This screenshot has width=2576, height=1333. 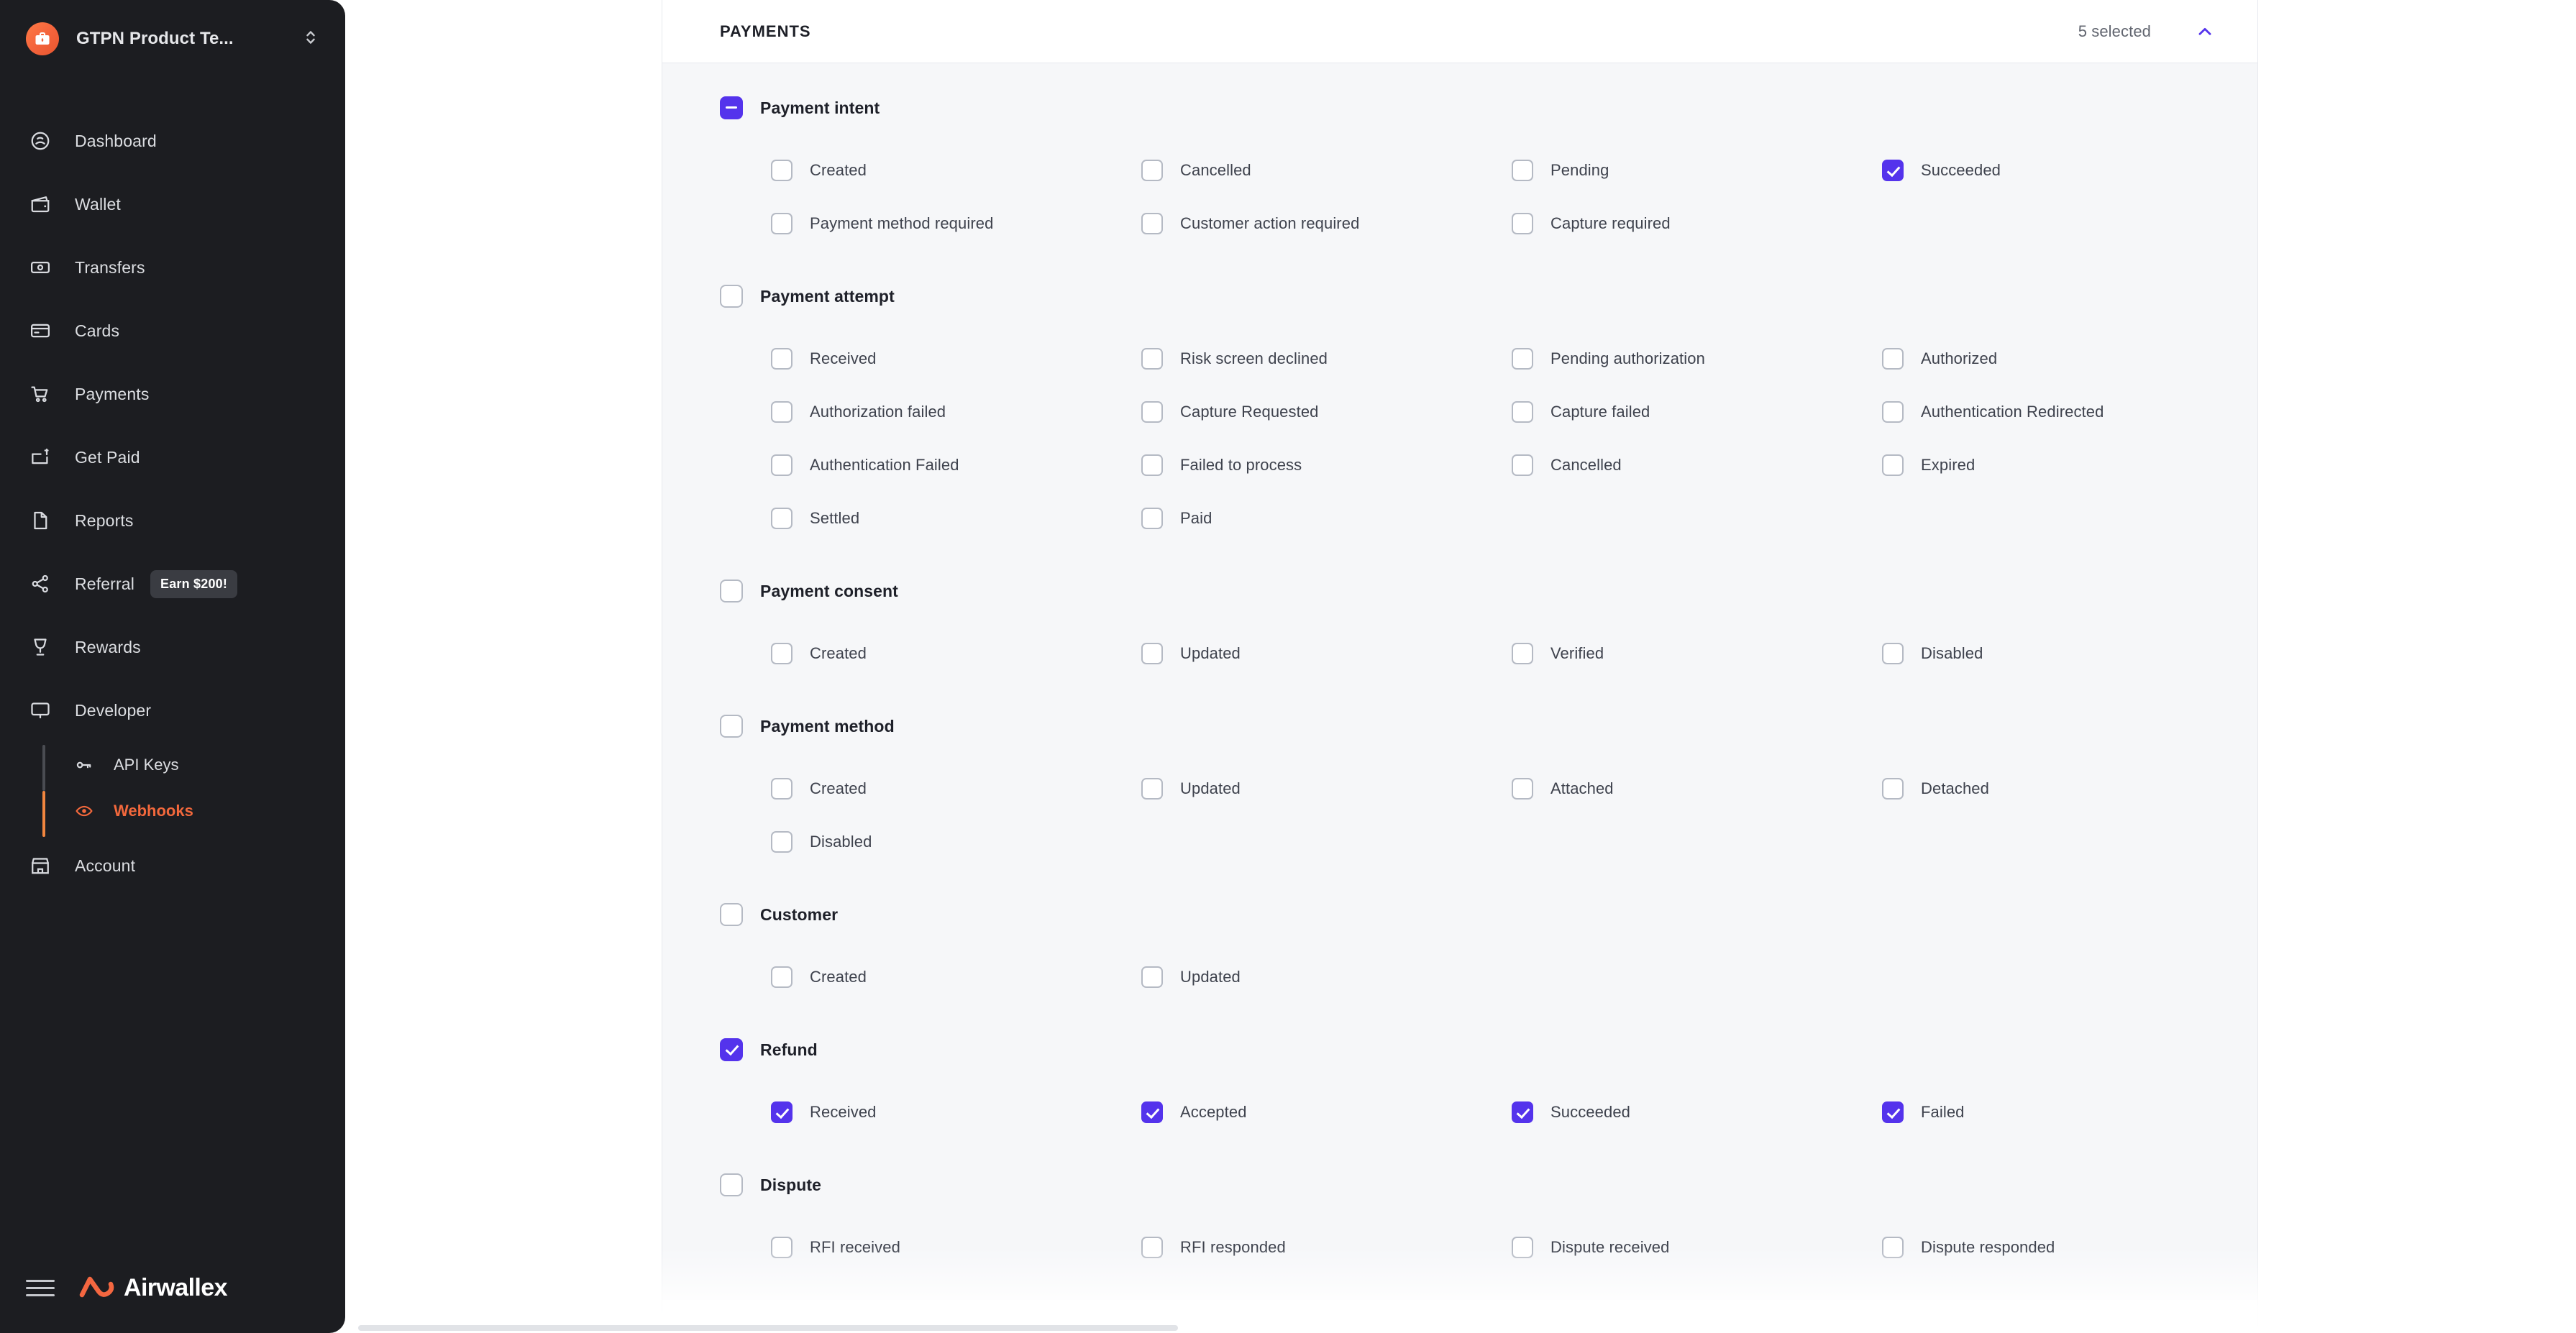 What do you see at coordinates (172, 866) in the screenshot?
I see `sidebar-item-account: Account` at bounding box center [172, 866].